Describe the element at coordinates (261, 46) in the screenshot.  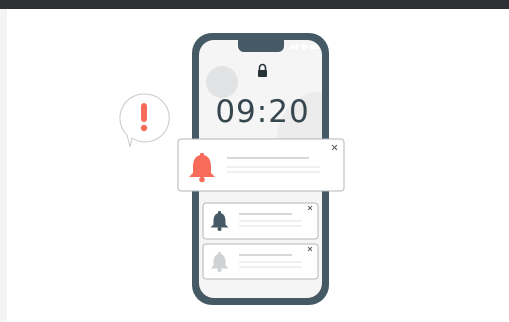
I see `phone-notch` at that location.